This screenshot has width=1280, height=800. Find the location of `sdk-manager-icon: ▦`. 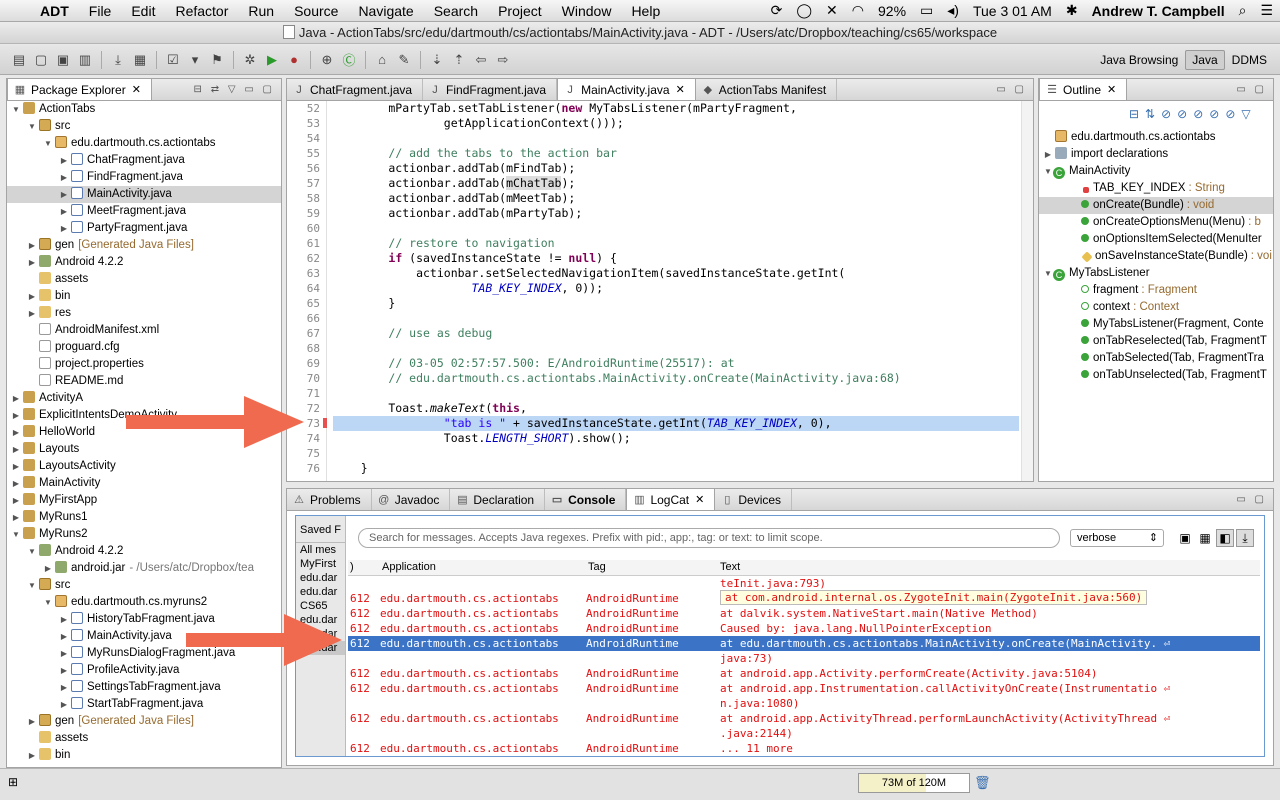

sdk-manager-icon: ▦ is located at coordinates (140, 60).